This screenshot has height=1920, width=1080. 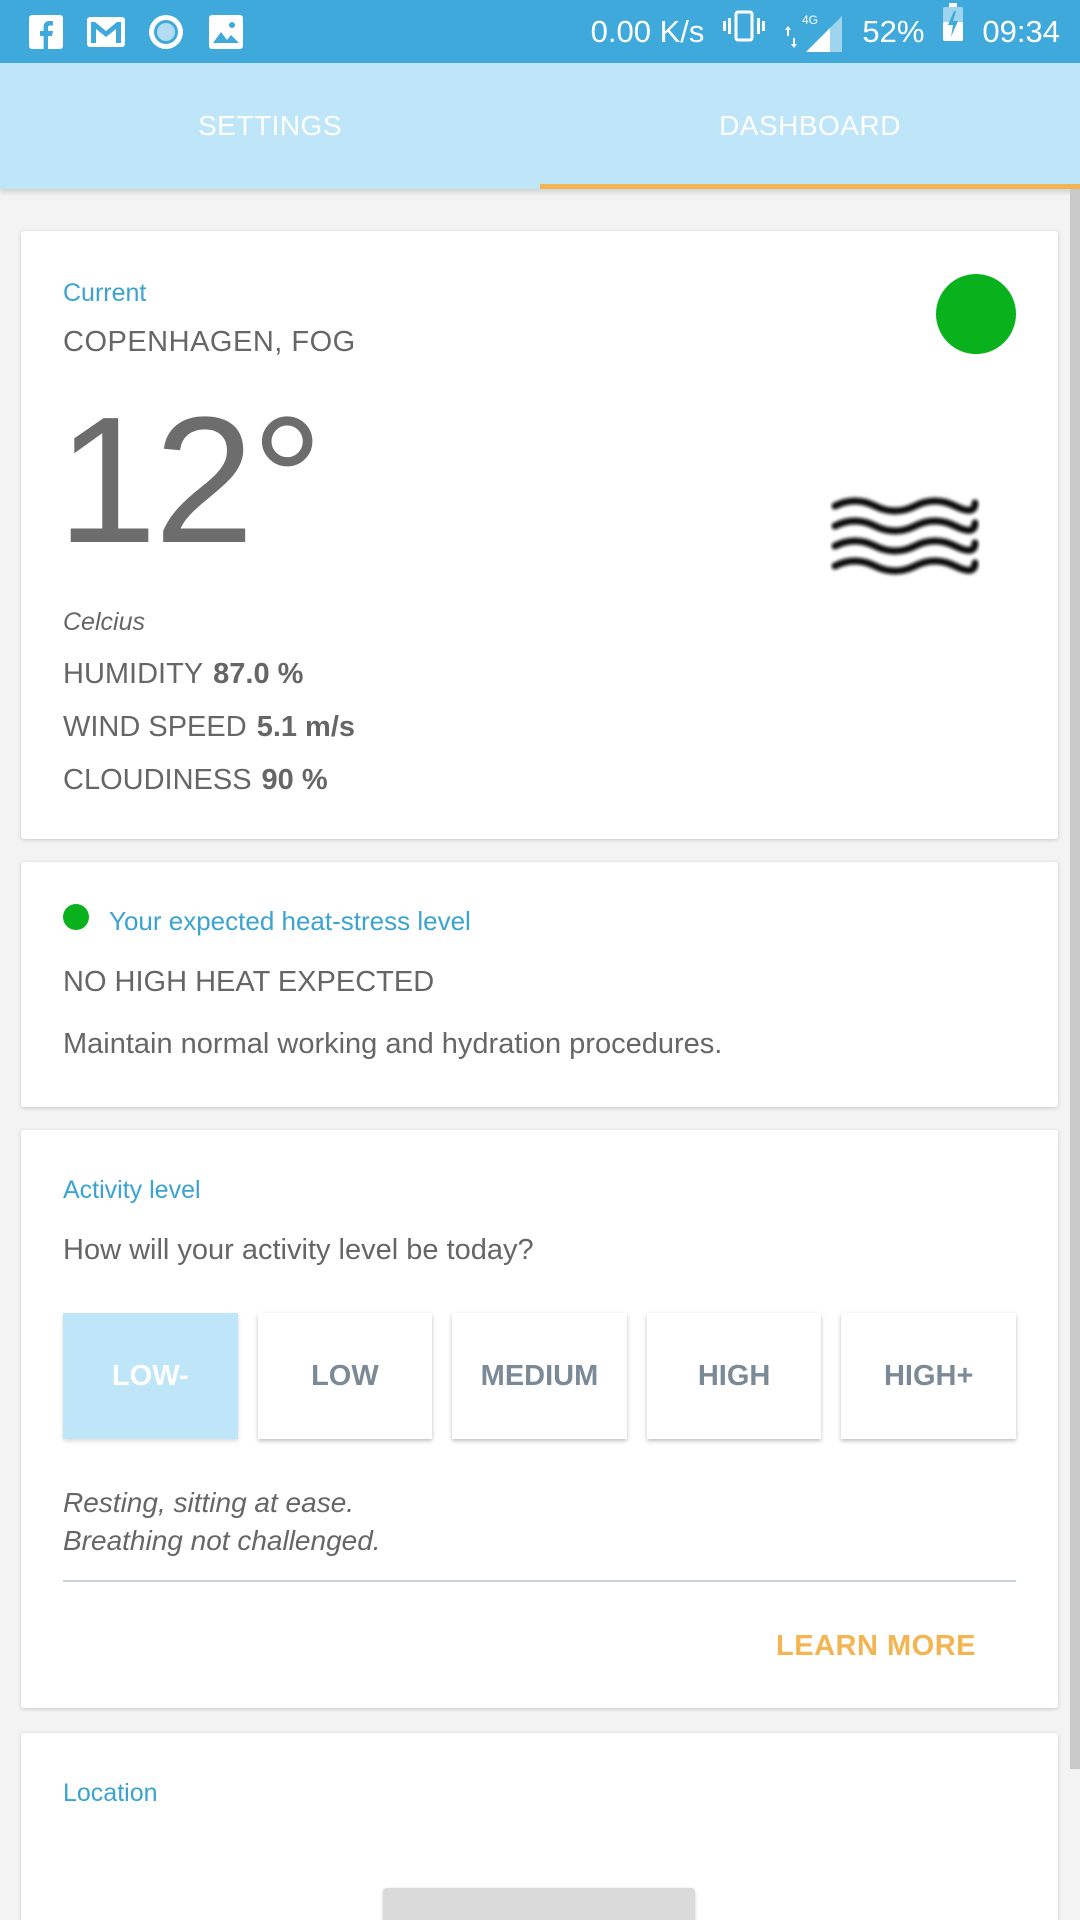 I want to click on gmail-icon, so click(x=106, y=32).